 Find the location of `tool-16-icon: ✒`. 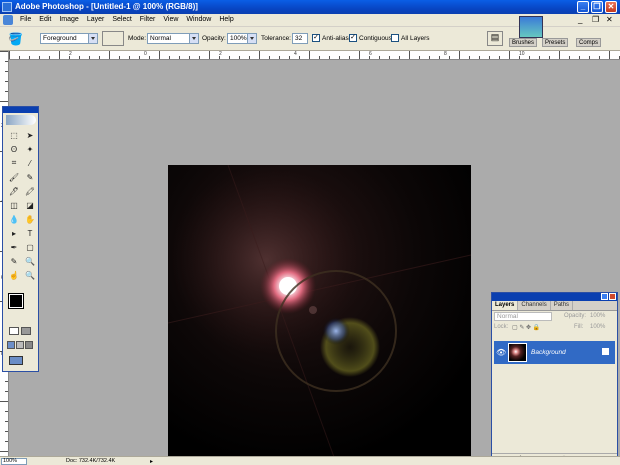

tool-16-icon: ✒ is located at coordinates (14, 247).